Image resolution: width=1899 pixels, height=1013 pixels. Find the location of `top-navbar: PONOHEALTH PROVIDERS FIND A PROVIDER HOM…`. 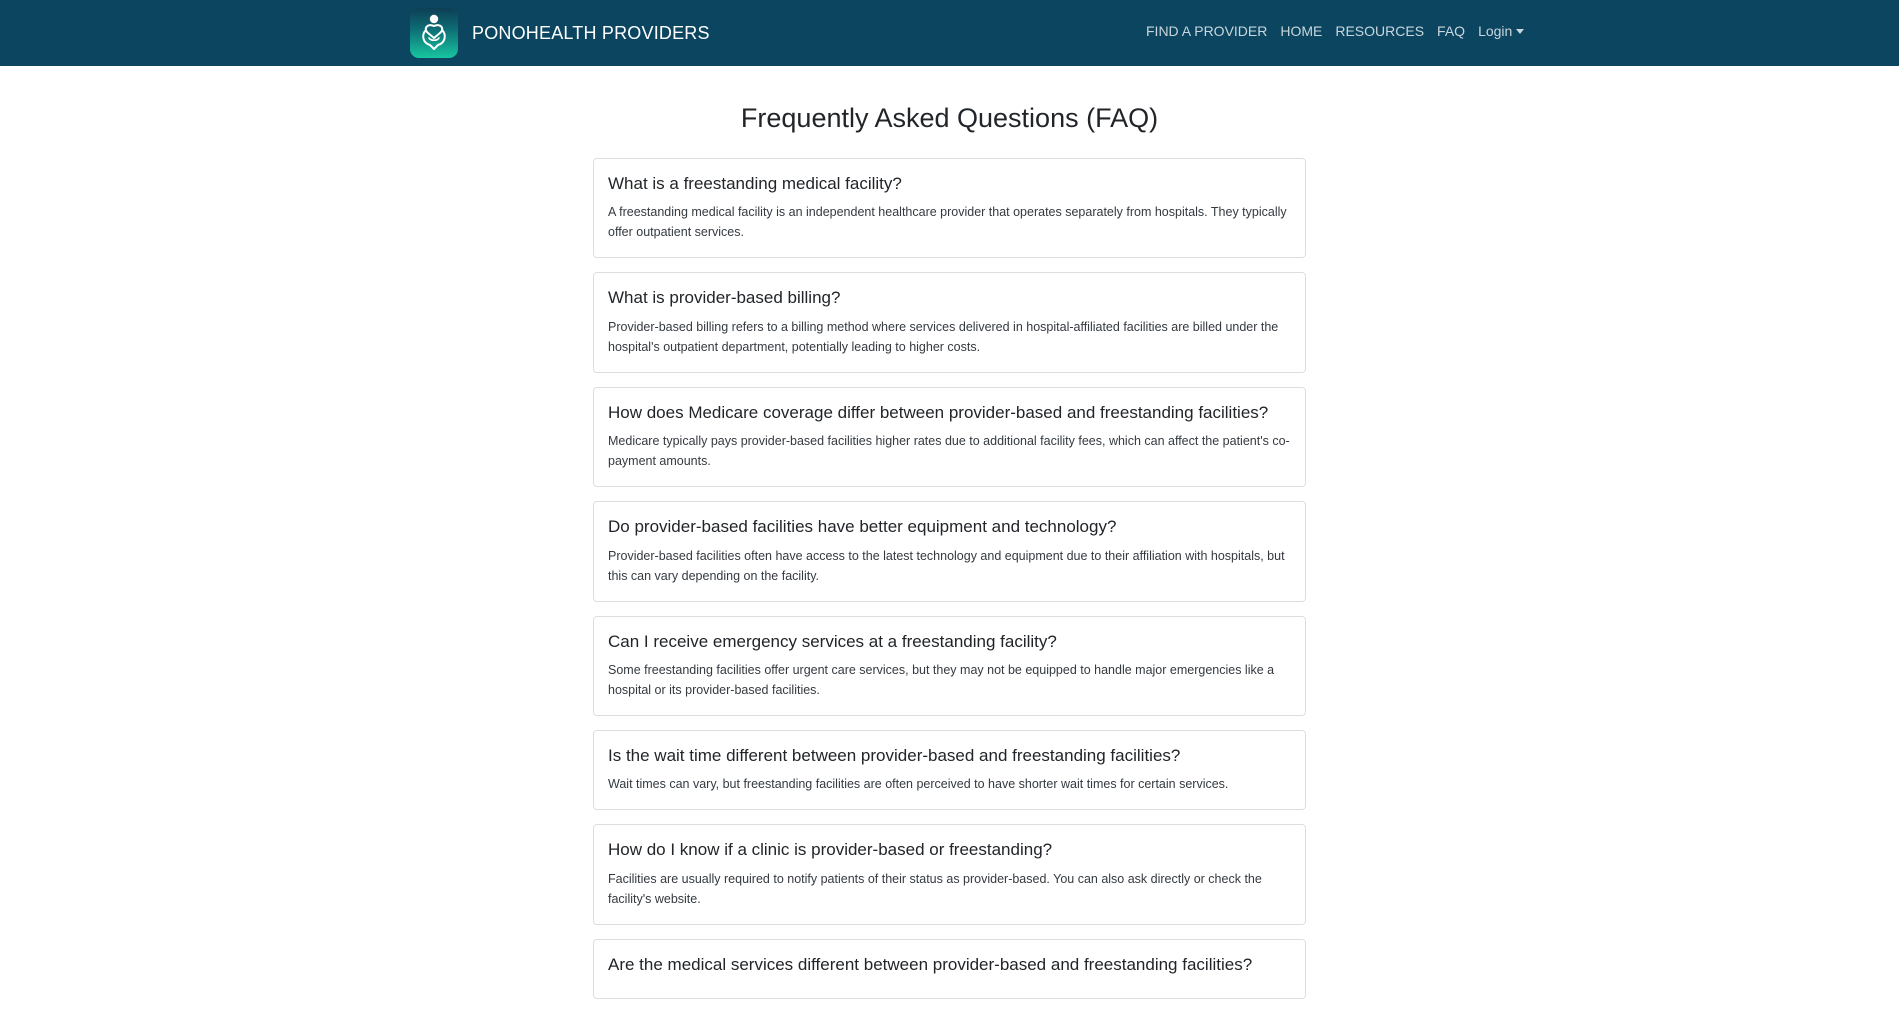

top-navbar: PONOHEALTH PROVIDERS FIND A PROVIDER HOM… is located at coordinates (949, 33).